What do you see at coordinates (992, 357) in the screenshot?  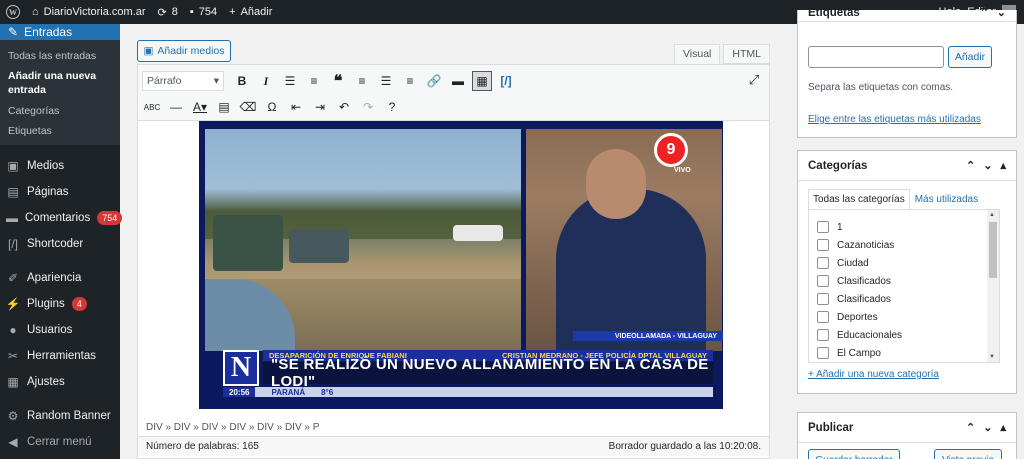 I see `scroll-down-icon: ▼` at bounding box center [992, 357].